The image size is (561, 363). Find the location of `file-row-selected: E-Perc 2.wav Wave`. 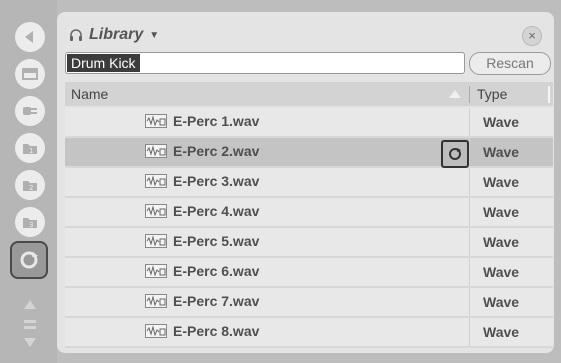

file-row-selected: E-Perc 2.wav Wave is located at coordinates (309, 153).